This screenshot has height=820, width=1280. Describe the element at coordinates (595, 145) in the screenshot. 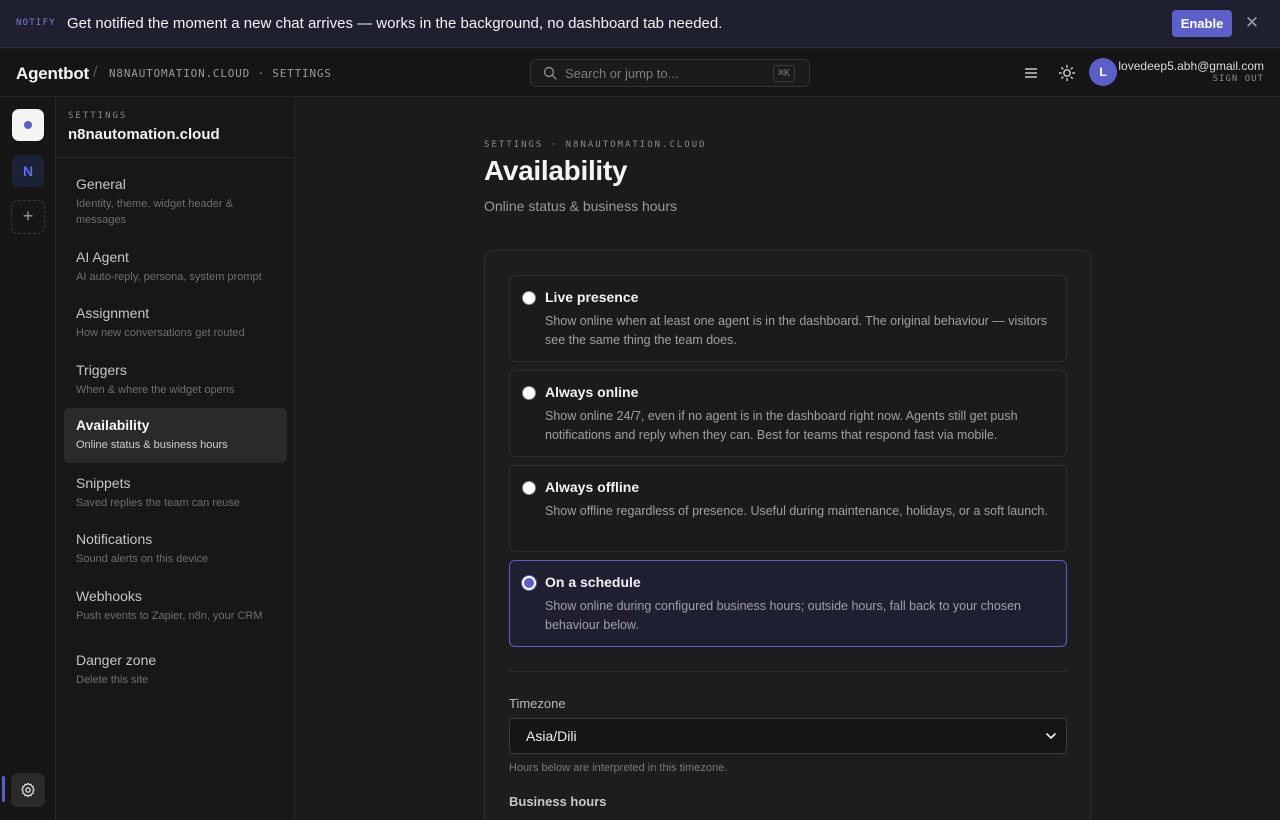

I see `page-breadcrumb: SETTINGS · N8NAUTOMATION.CLOUD` at that location.